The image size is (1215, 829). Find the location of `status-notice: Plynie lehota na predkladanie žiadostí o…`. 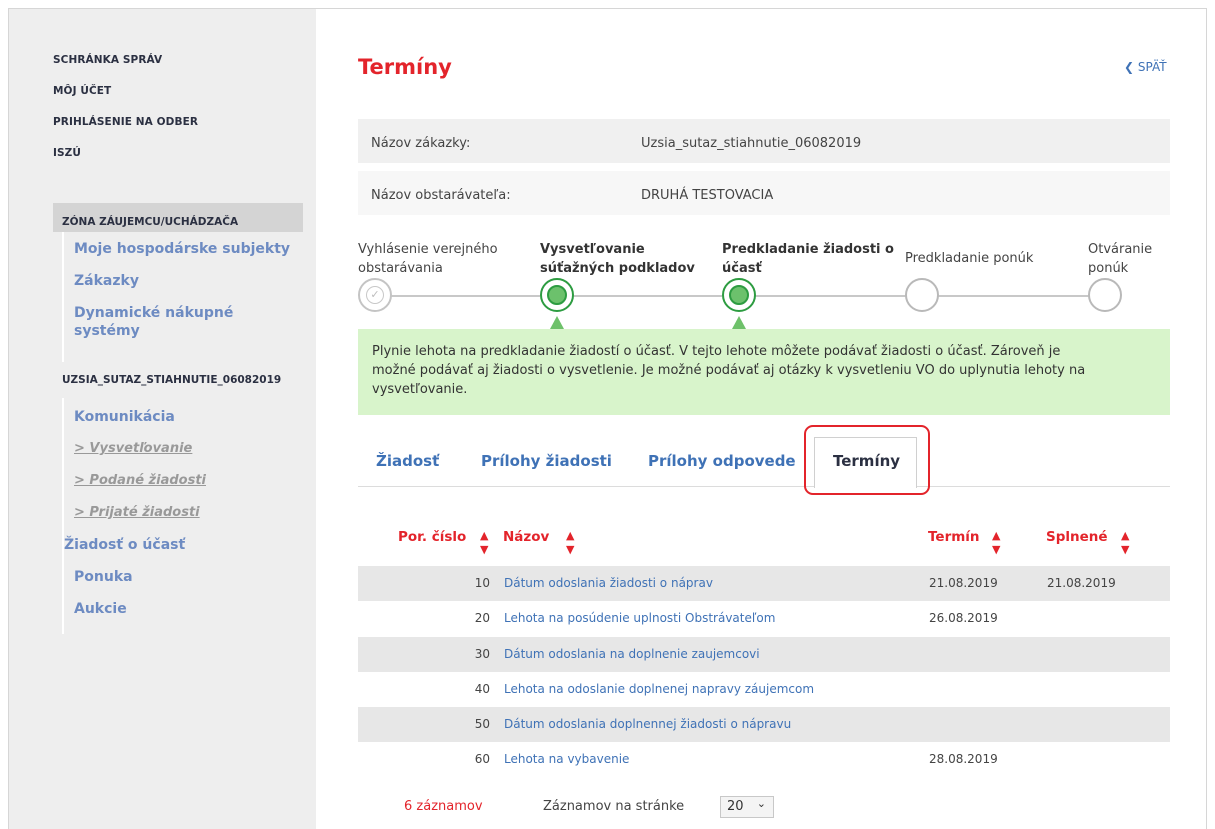

status-notice: Plynie lehota na predkladanie žiadostí o… is located at coordinates (764, 372).